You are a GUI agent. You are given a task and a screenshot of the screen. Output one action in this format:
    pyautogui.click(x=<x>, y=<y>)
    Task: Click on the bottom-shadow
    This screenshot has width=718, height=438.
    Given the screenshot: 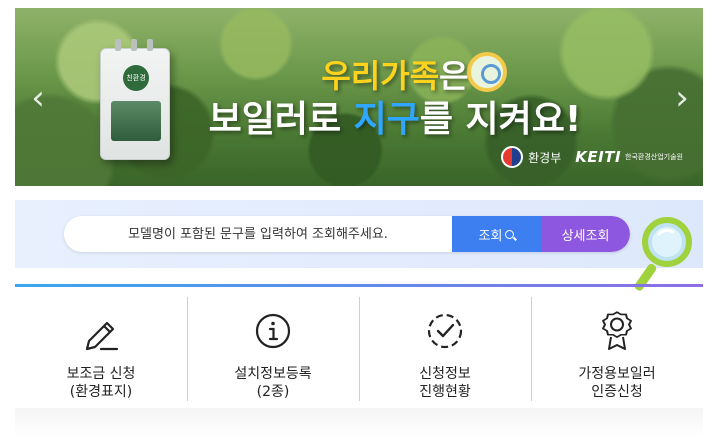 What is the action you would take?
    pyautogui.click(x=359, y=423)
    